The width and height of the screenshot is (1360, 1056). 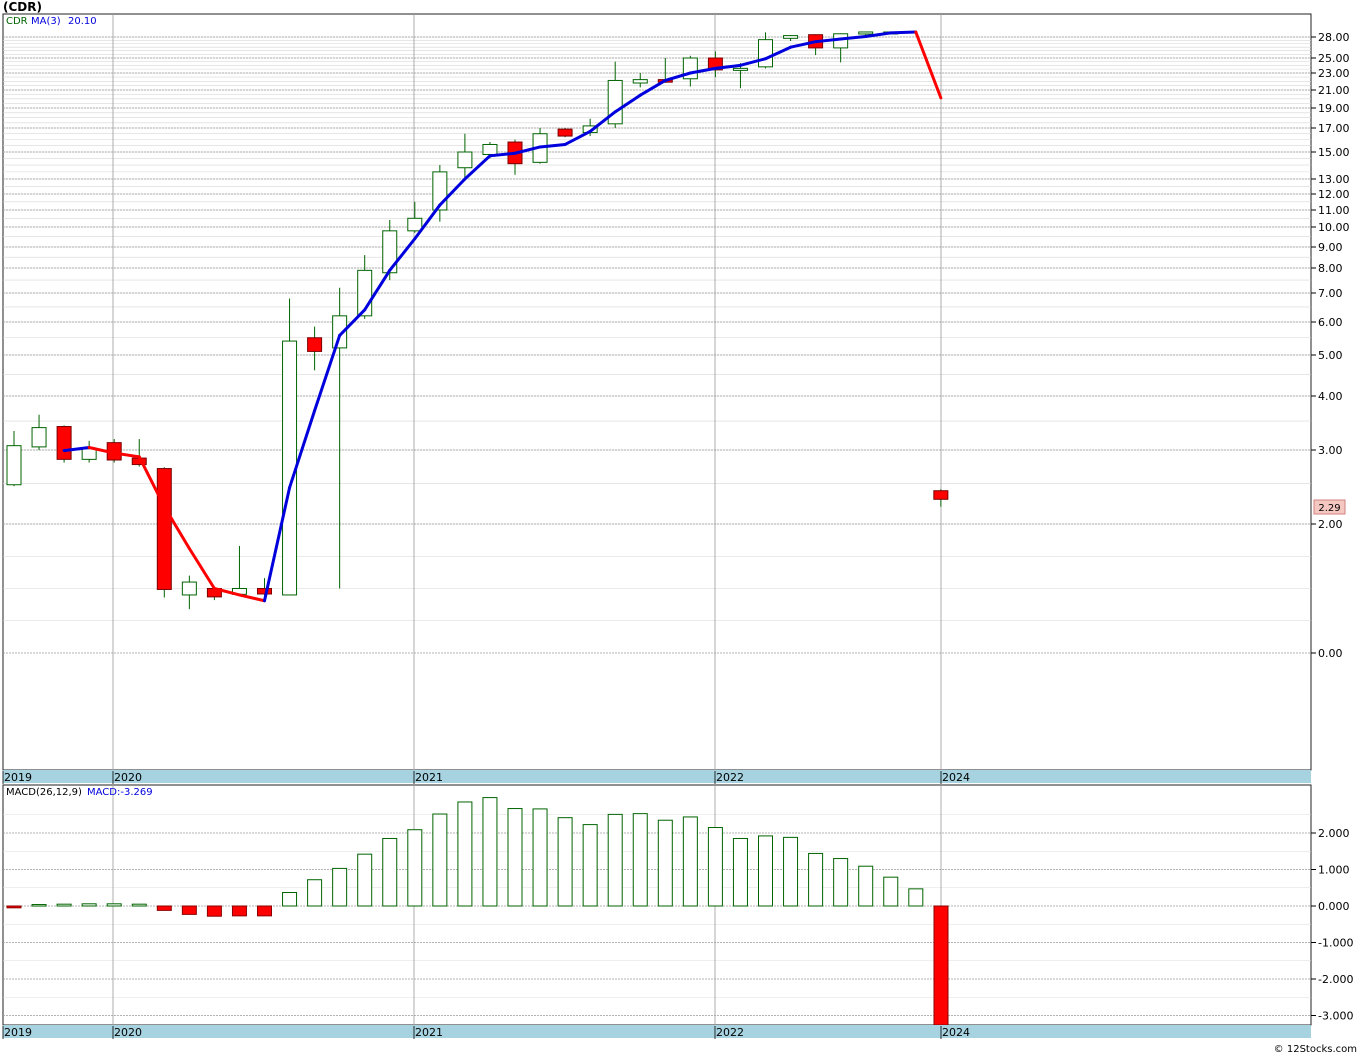 What do you see at coordinates (1334, 210) in the screenshot?
I see `y-tick-label: 11.00` at bounding box center [1334, 210].